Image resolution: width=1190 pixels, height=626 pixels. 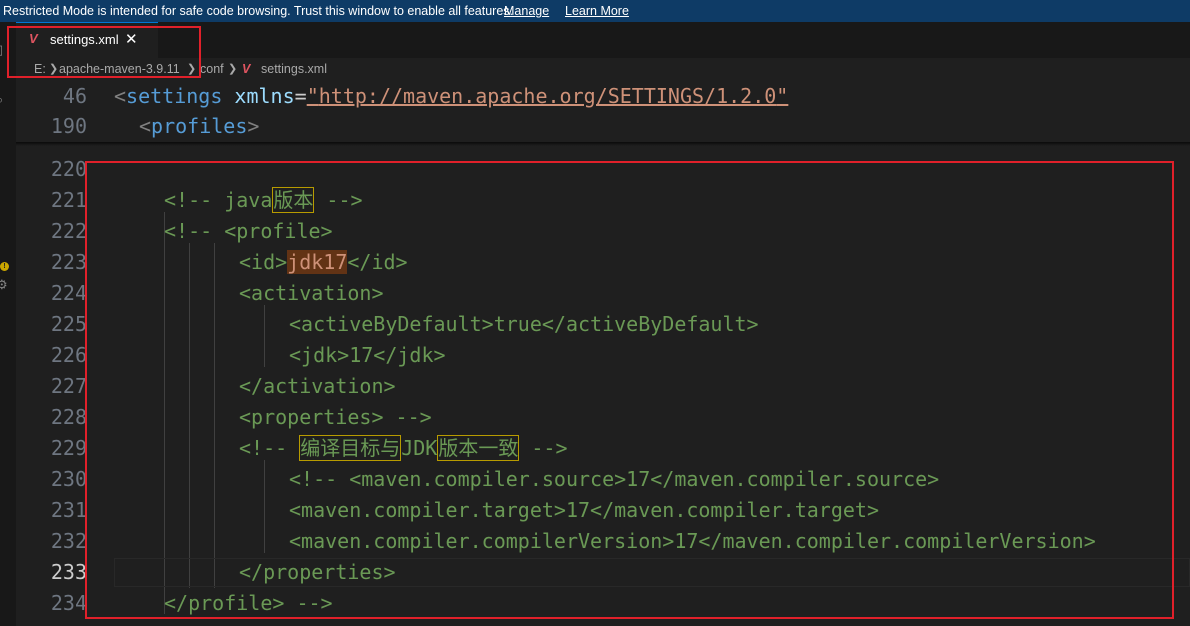 I want to click on manage-link: Manage, so click(x=526, y=11).